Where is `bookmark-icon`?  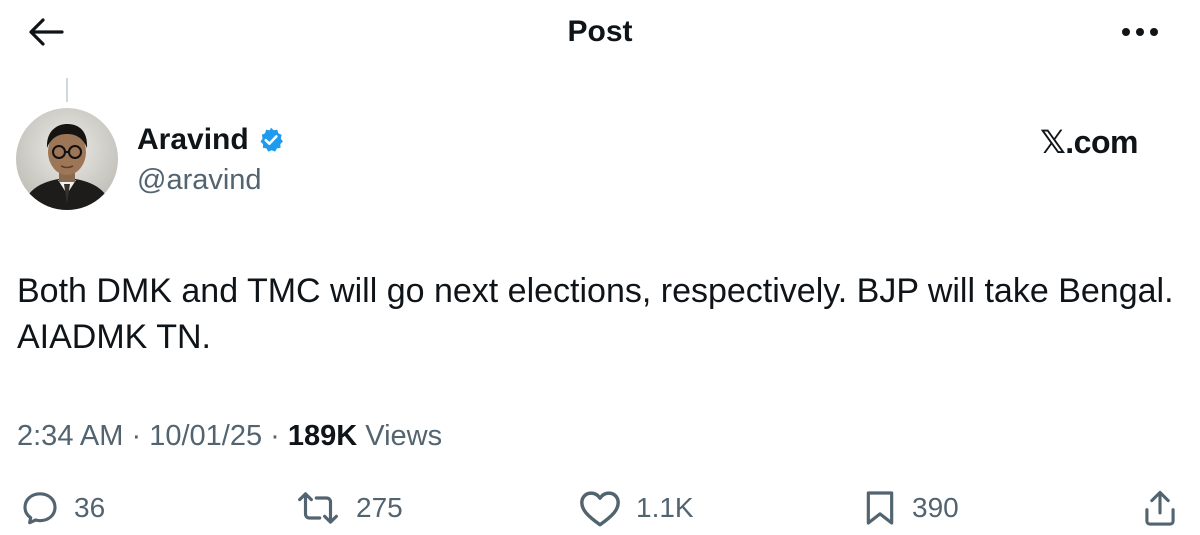
bookmark-icon is located at coordinates (880, 508).